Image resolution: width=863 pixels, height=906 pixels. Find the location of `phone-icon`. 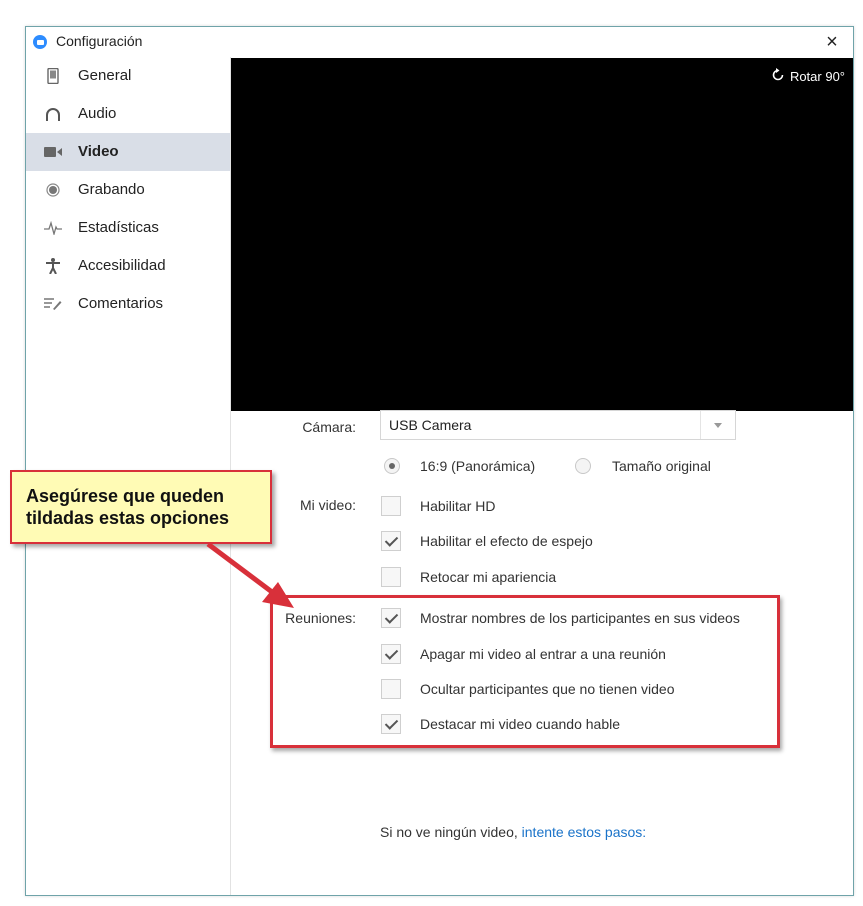

phone-icon is located at coordinates (53, 76).